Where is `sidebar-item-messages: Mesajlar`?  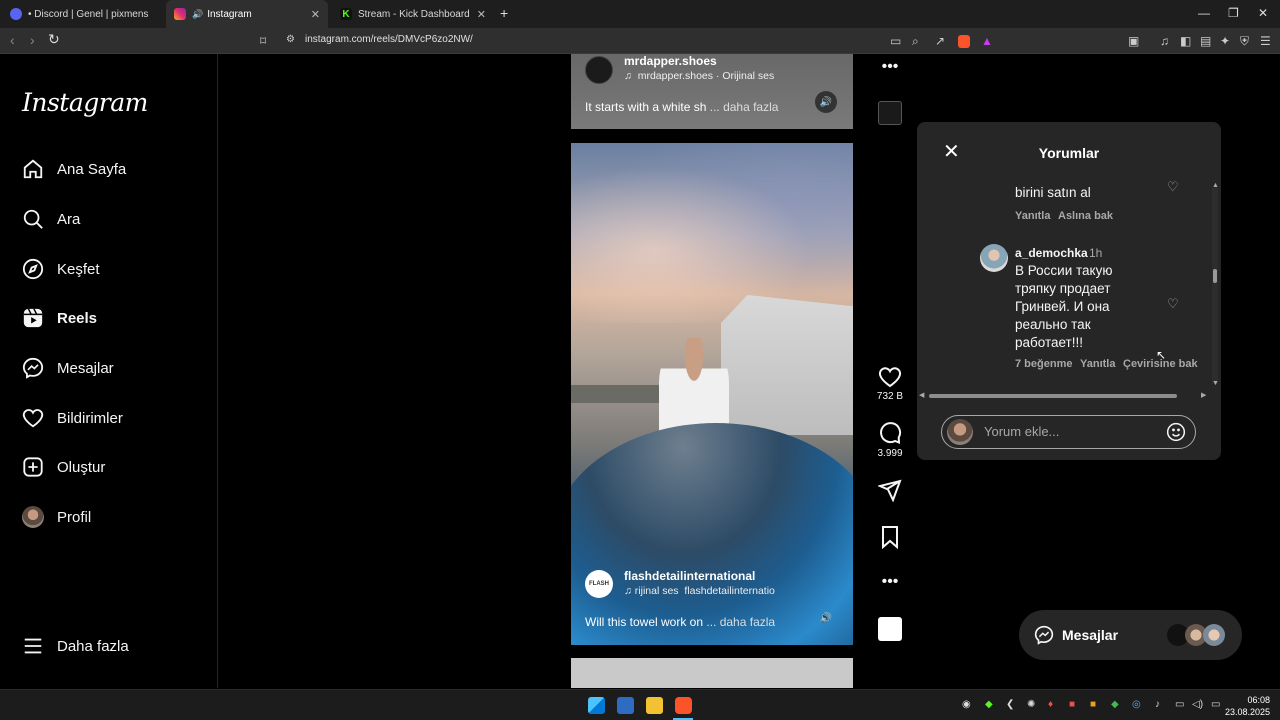
sidebar-item-messages: Mesajlar is located at coordinates (68, 368).